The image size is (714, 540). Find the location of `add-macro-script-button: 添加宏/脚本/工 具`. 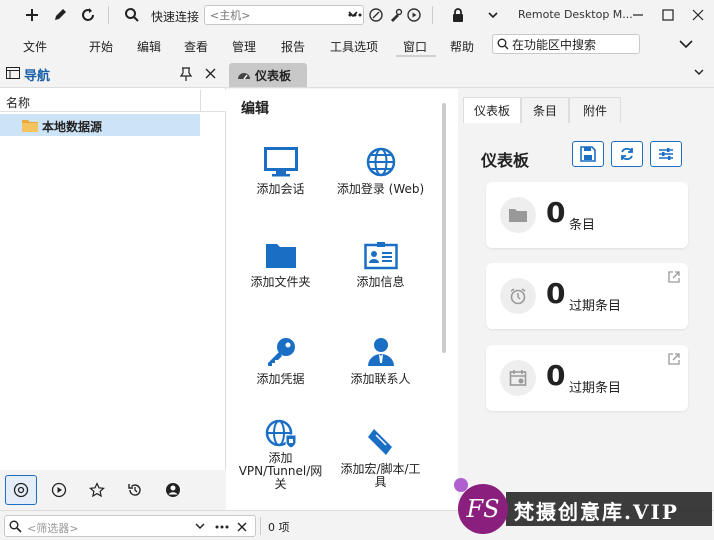

add-macro-script-button: 添加宏/脚本/工 具 is located at coordinates (380, 458).